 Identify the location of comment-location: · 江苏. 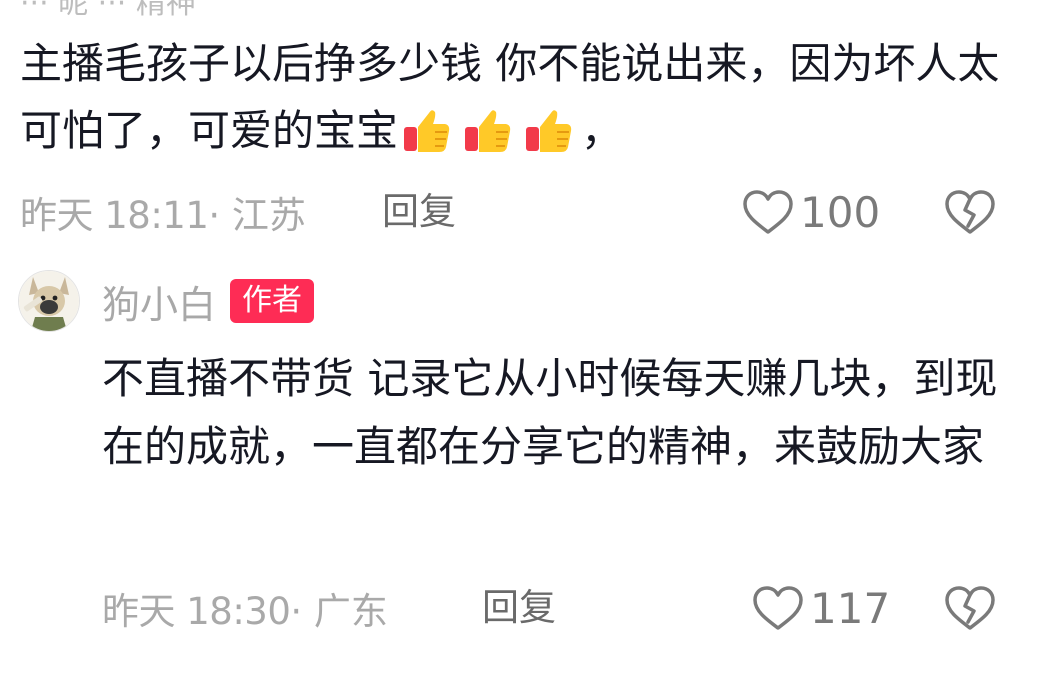
(257, 215).